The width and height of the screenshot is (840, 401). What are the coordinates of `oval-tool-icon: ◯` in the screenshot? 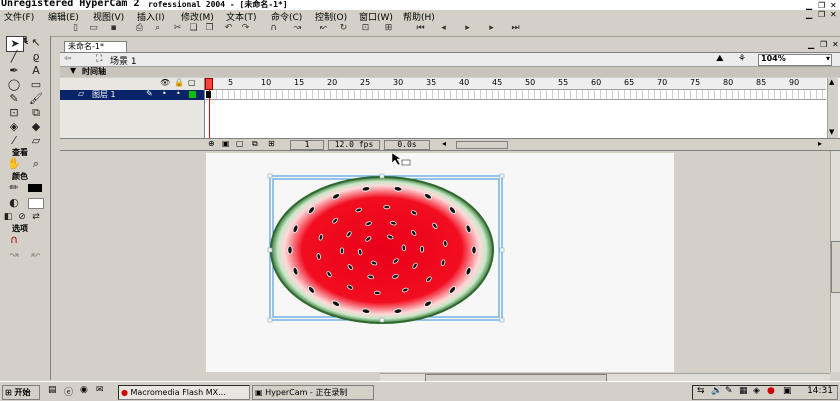 It's located at (14, 85).